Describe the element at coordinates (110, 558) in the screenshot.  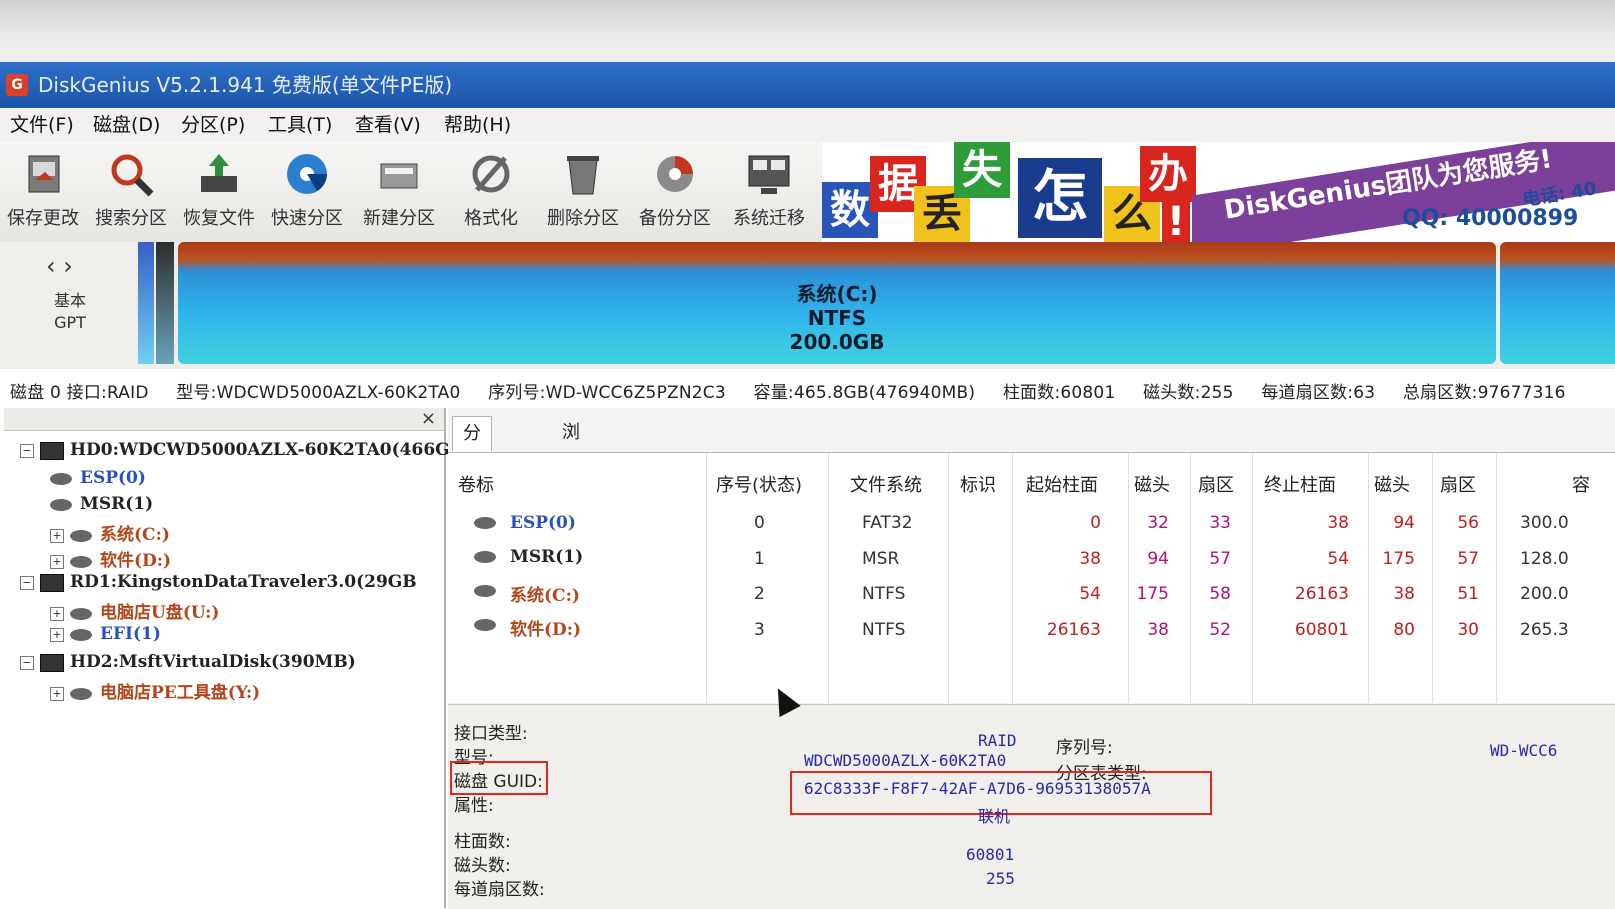
I see `tree-partition-item: + 软件(D:)` at that location.